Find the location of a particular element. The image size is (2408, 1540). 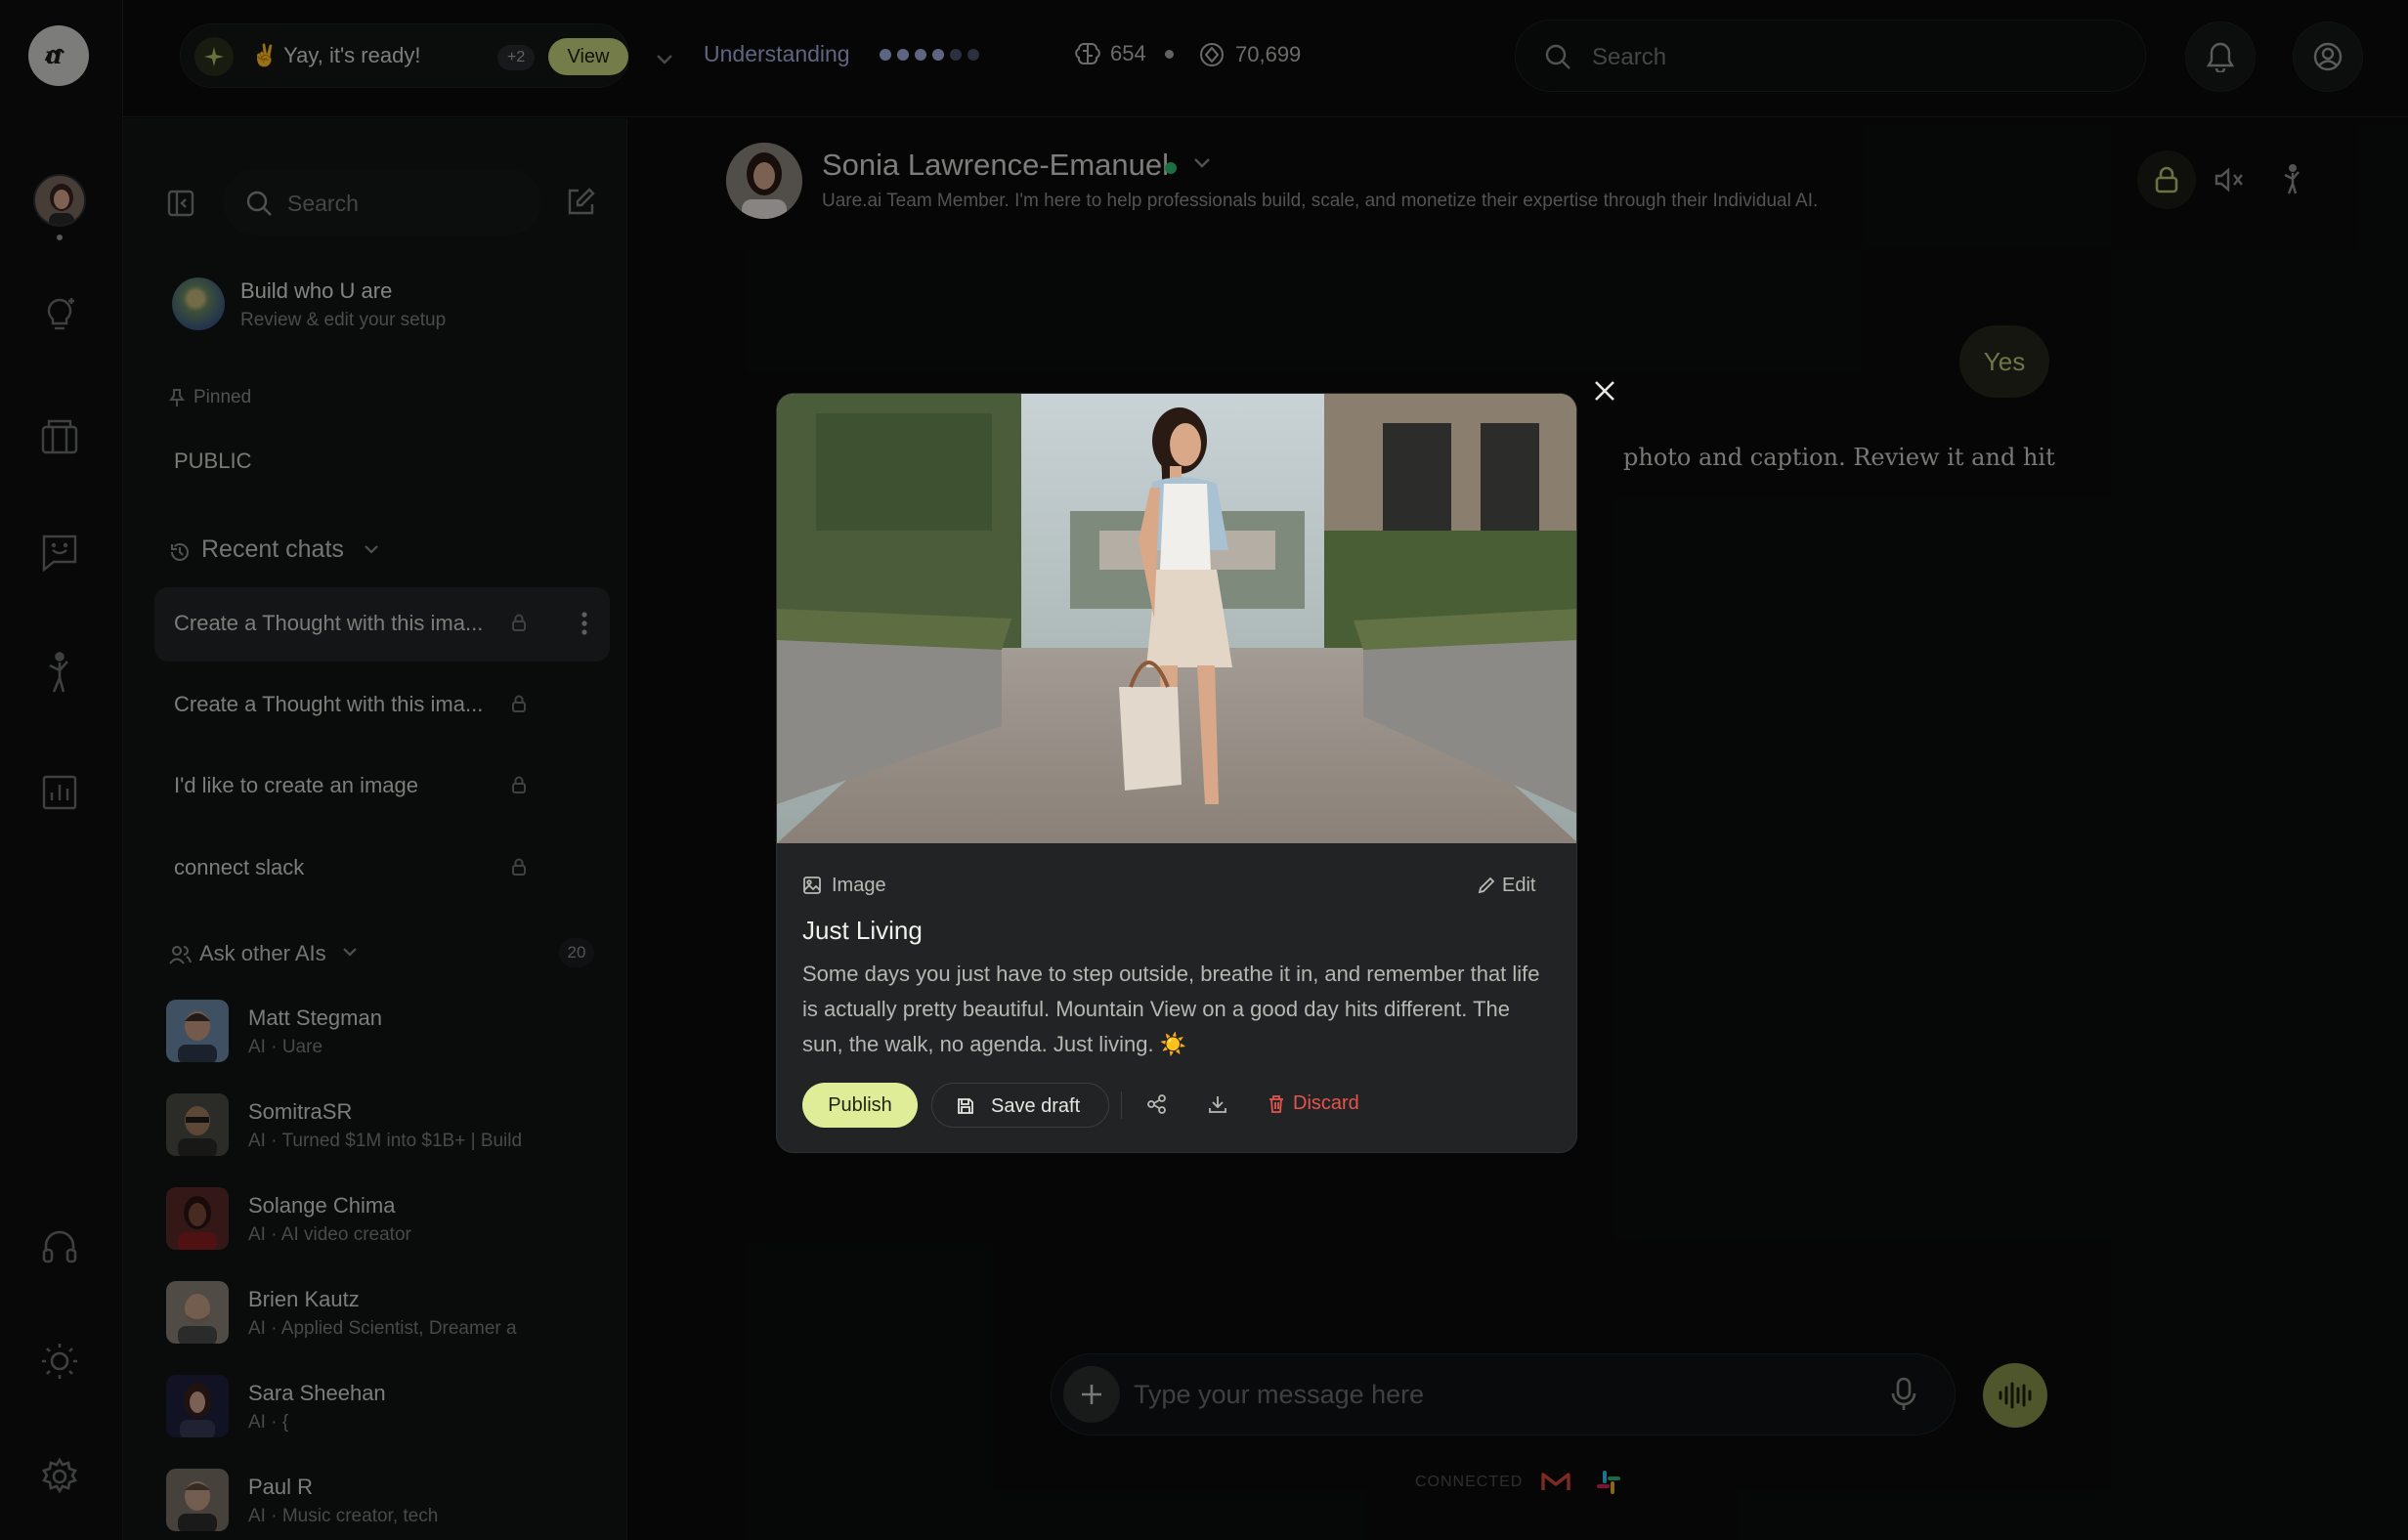

save-draft-label: Save draft is located at coordinates (1036, 1106).